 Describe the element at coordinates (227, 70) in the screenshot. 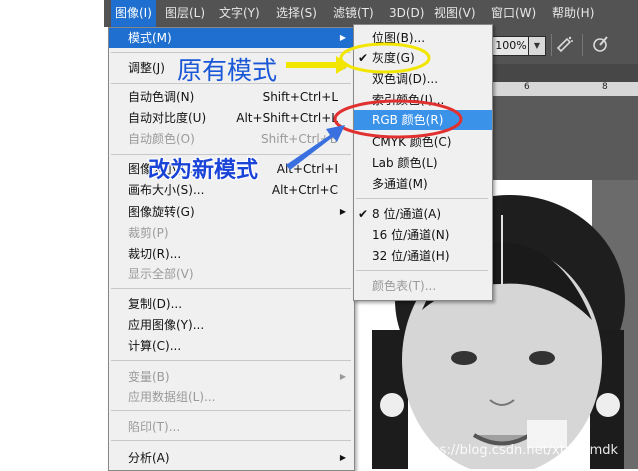

I see `annotation-original-mode: 原有模式` at that location.